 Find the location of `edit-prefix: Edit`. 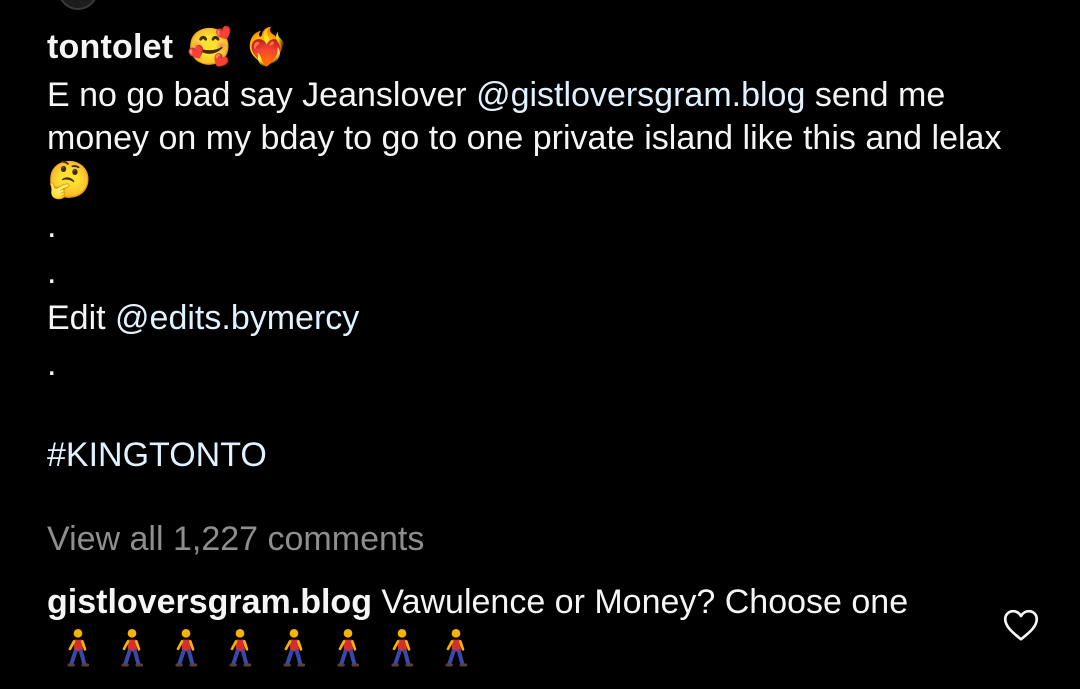

edit-prefix: Edit is located at coordinates (81, 318).